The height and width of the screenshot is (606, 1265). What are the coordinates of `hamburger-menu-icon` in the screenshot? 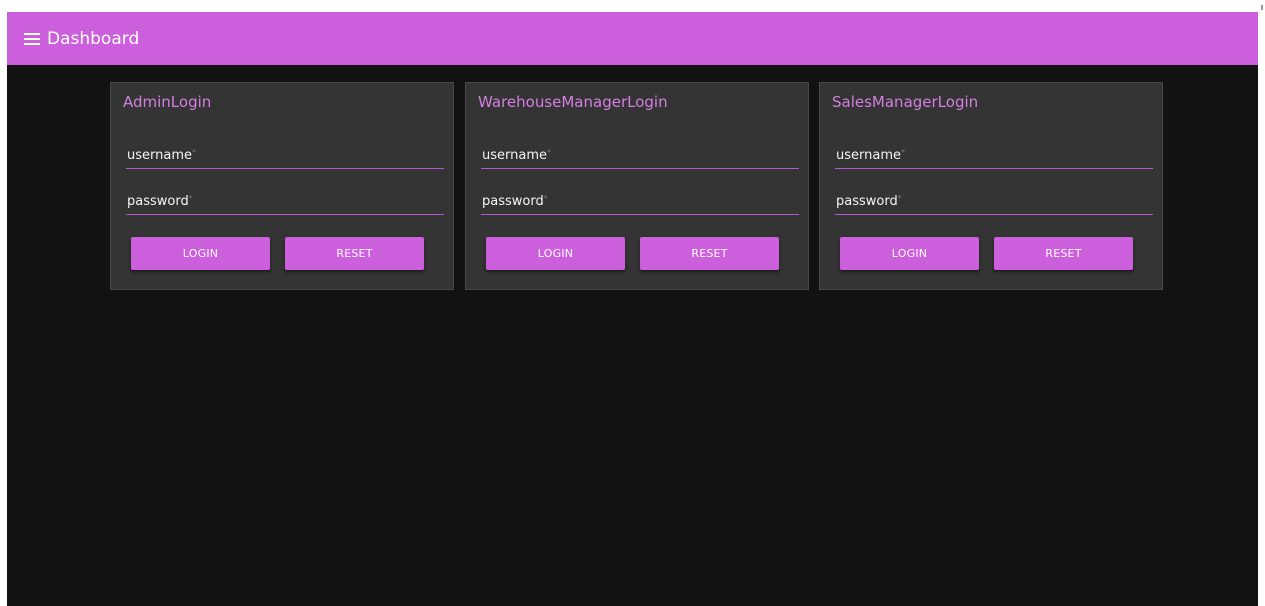 It's located at (32, 38).